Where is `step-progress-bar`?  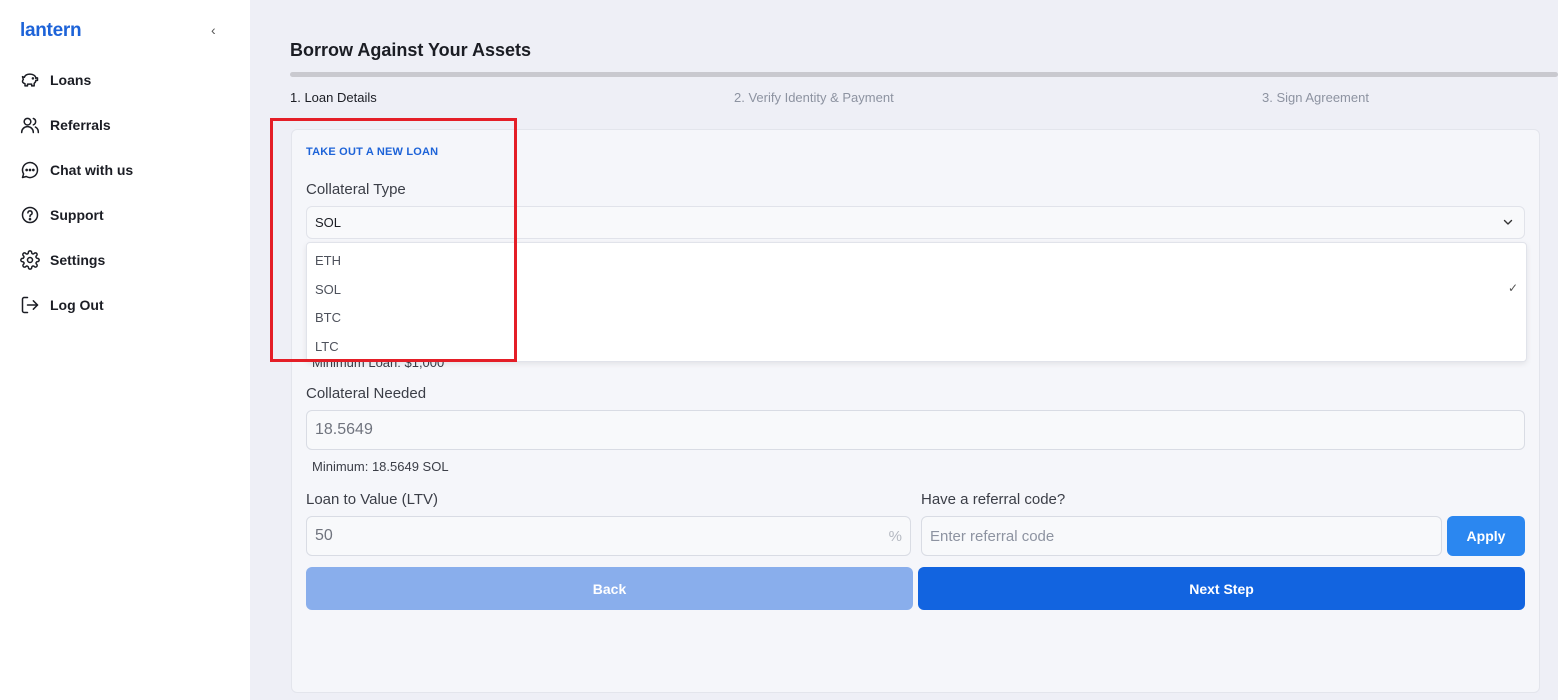 step-progress-bar is located at coordinates (924, 74).